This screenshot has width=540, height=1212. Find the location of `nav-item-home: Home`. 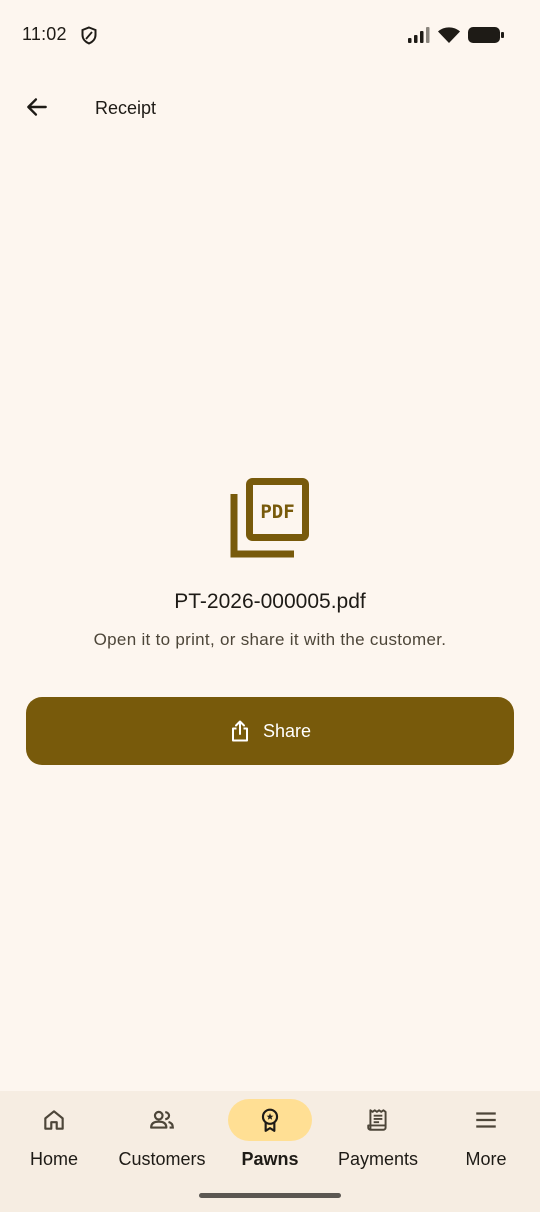

nav-item-home: Home is located at coordinates (54, 1141).